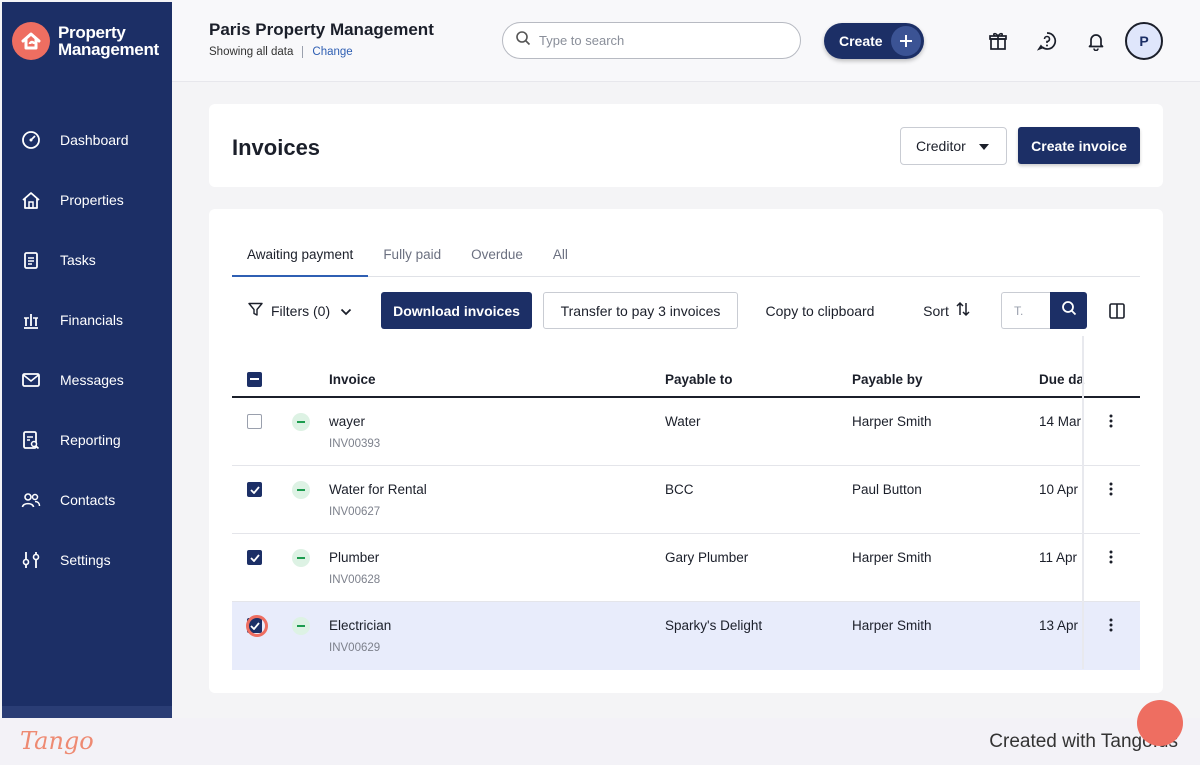 The height and width of the screenshot is (765, 1200). I want to click on caret-down-icon, so click(984, 147).